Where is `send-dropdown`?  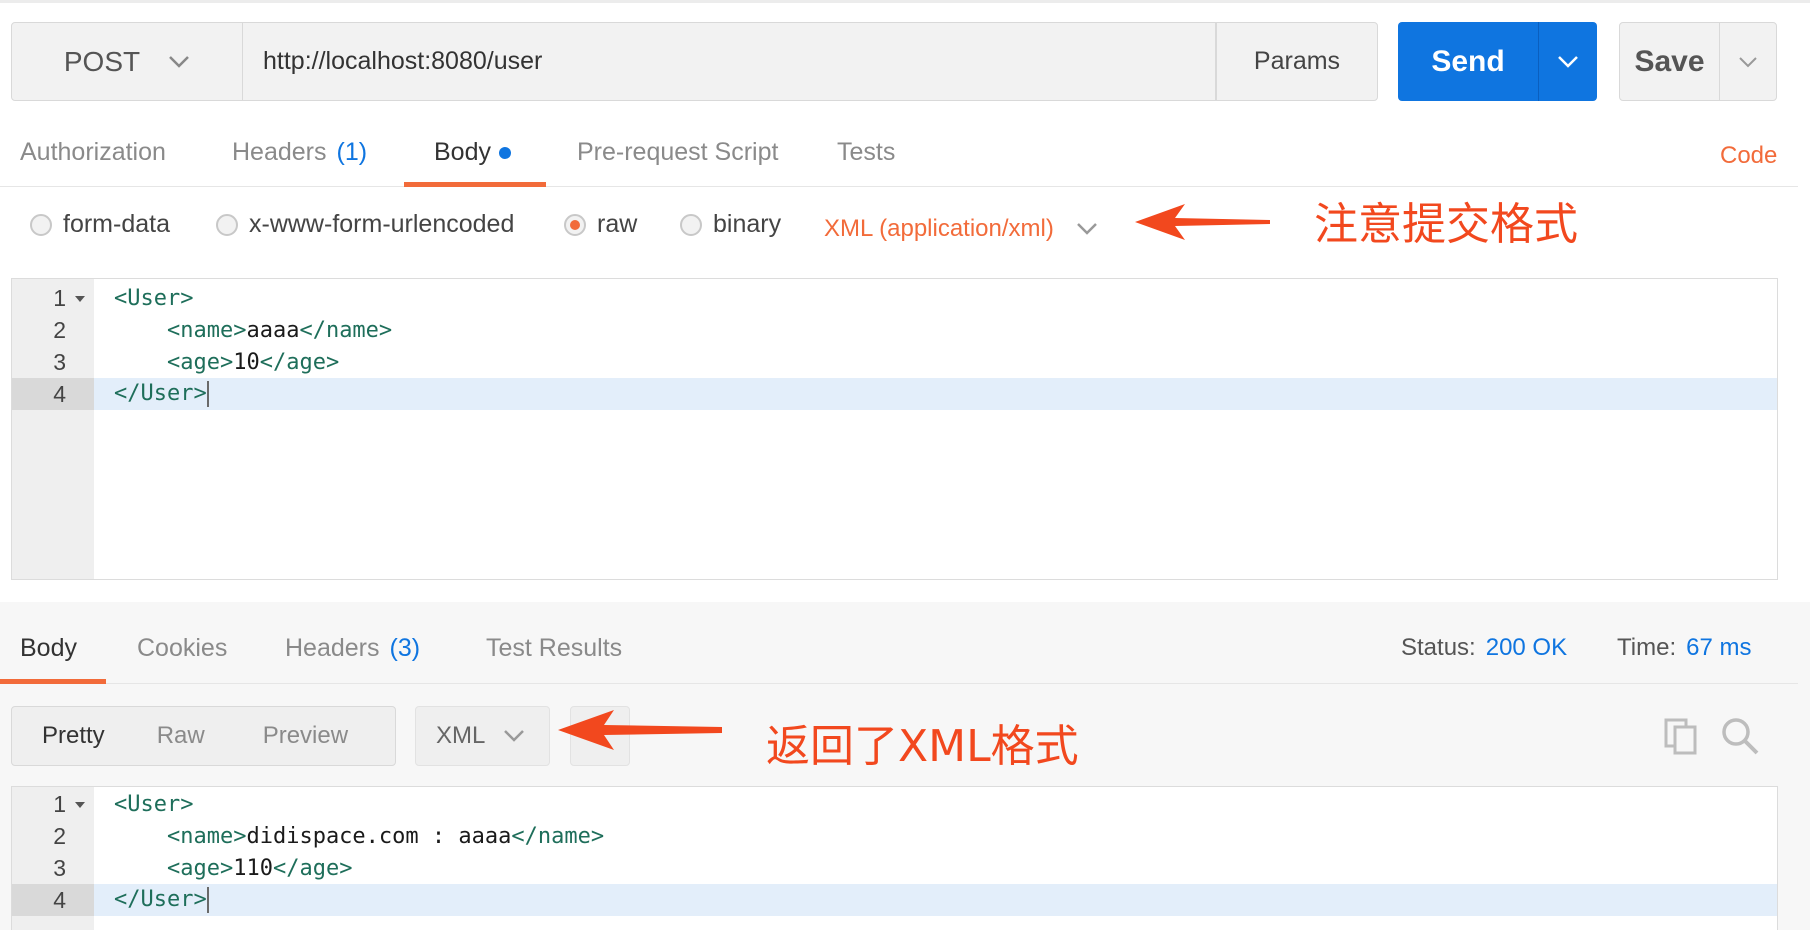
send-dropdown is located at coordinates (1567, 61).